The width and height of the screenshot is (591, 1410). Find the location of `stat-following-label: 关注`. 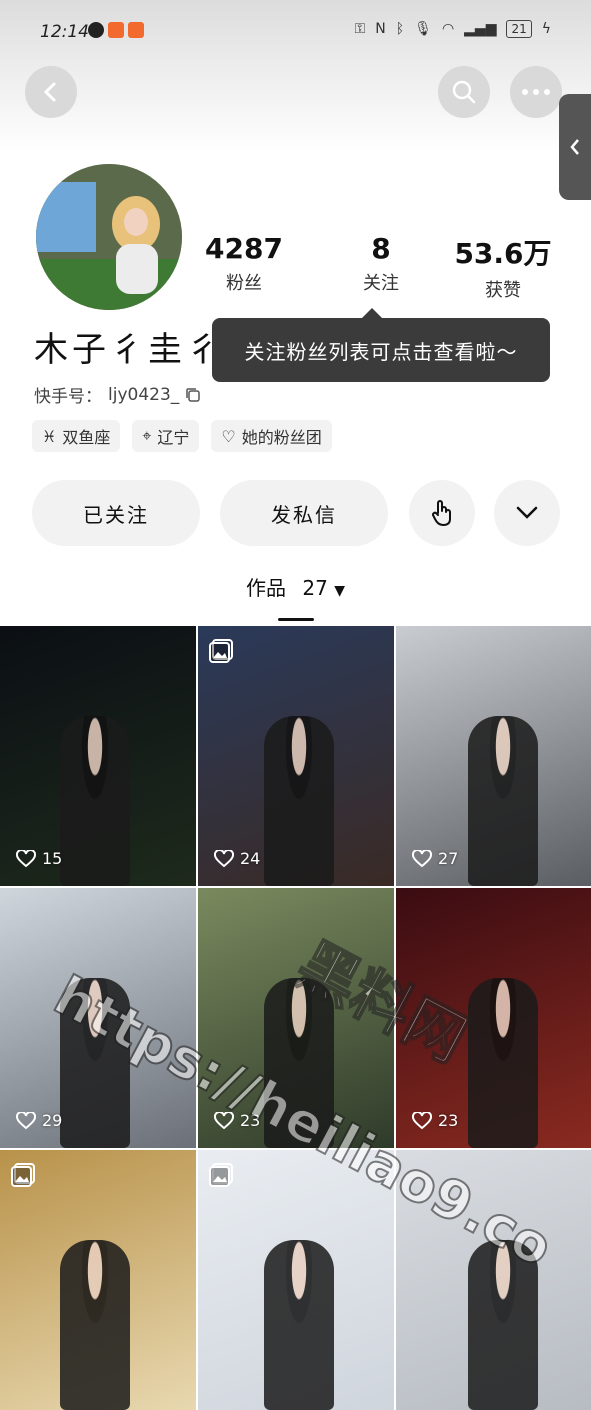

stat-following-label: 关注 is located at coordinates (381, 283).